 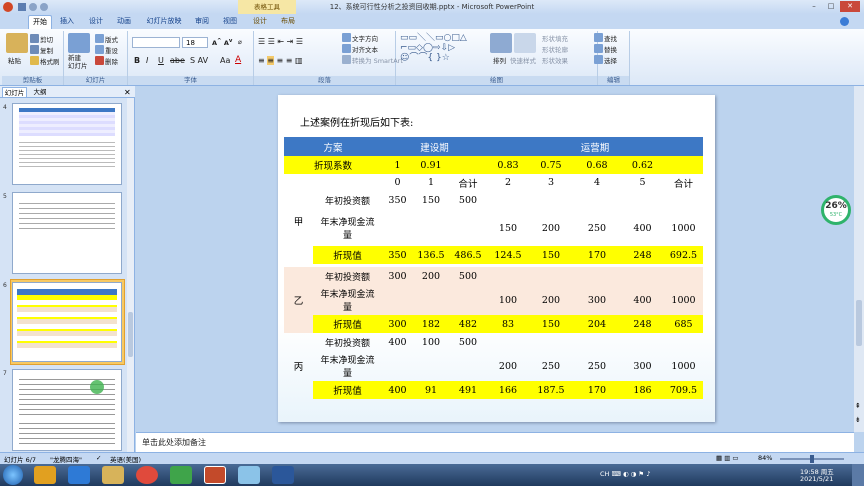 I want to click on office-button-icon, so click(x=8, y=7).